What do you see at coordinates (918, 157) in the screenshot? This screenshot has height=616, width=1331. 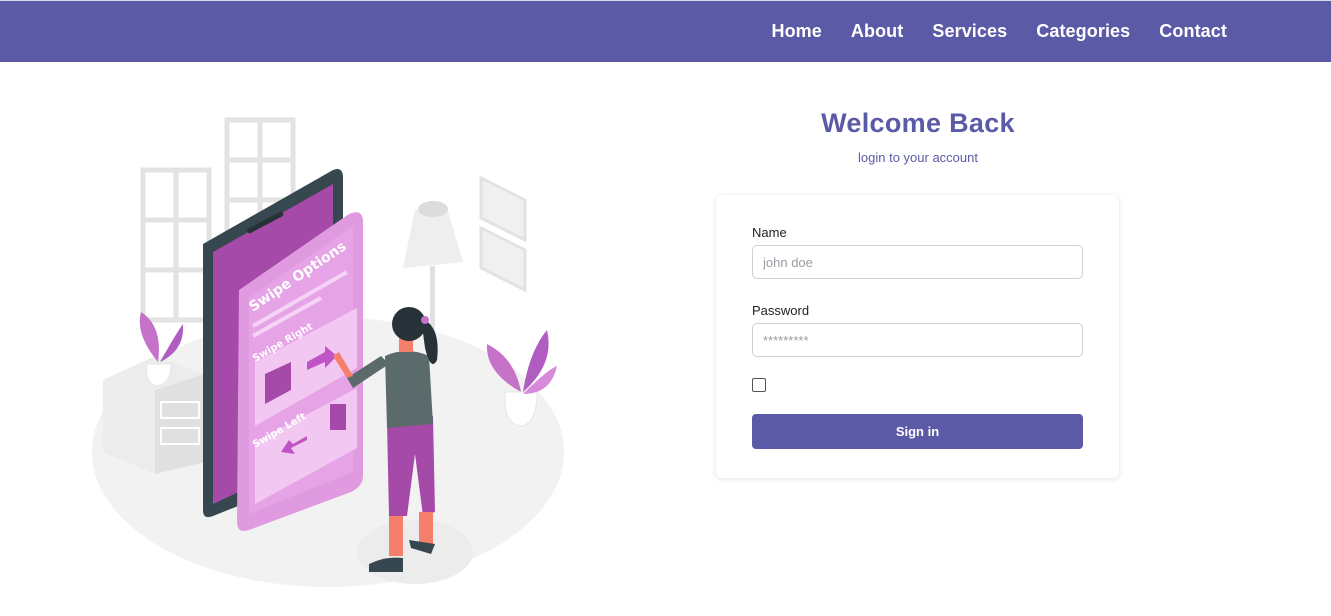 I see `page-subtitle: login to your account` at bounding box center [918, 157].